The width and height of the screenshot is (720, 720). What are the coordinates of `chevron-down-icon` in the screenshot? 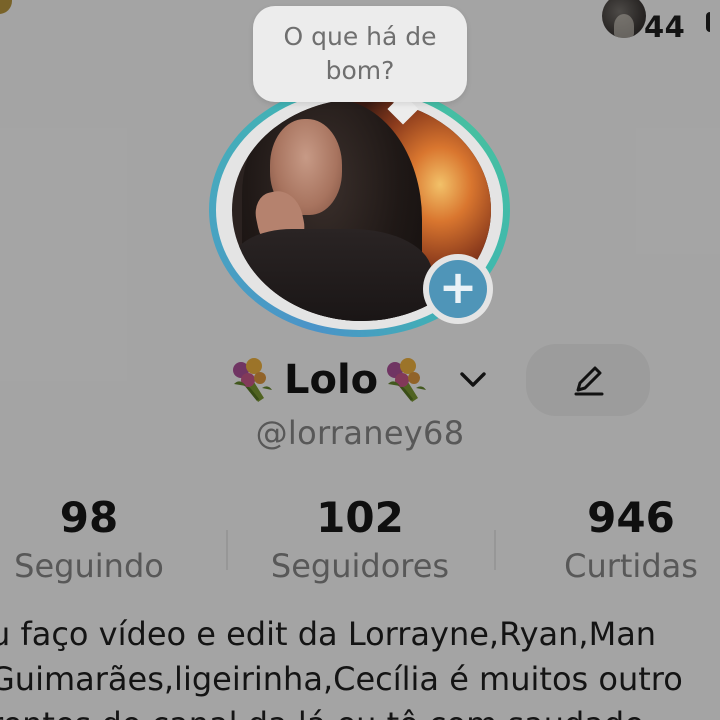 It's located at (473, 379).